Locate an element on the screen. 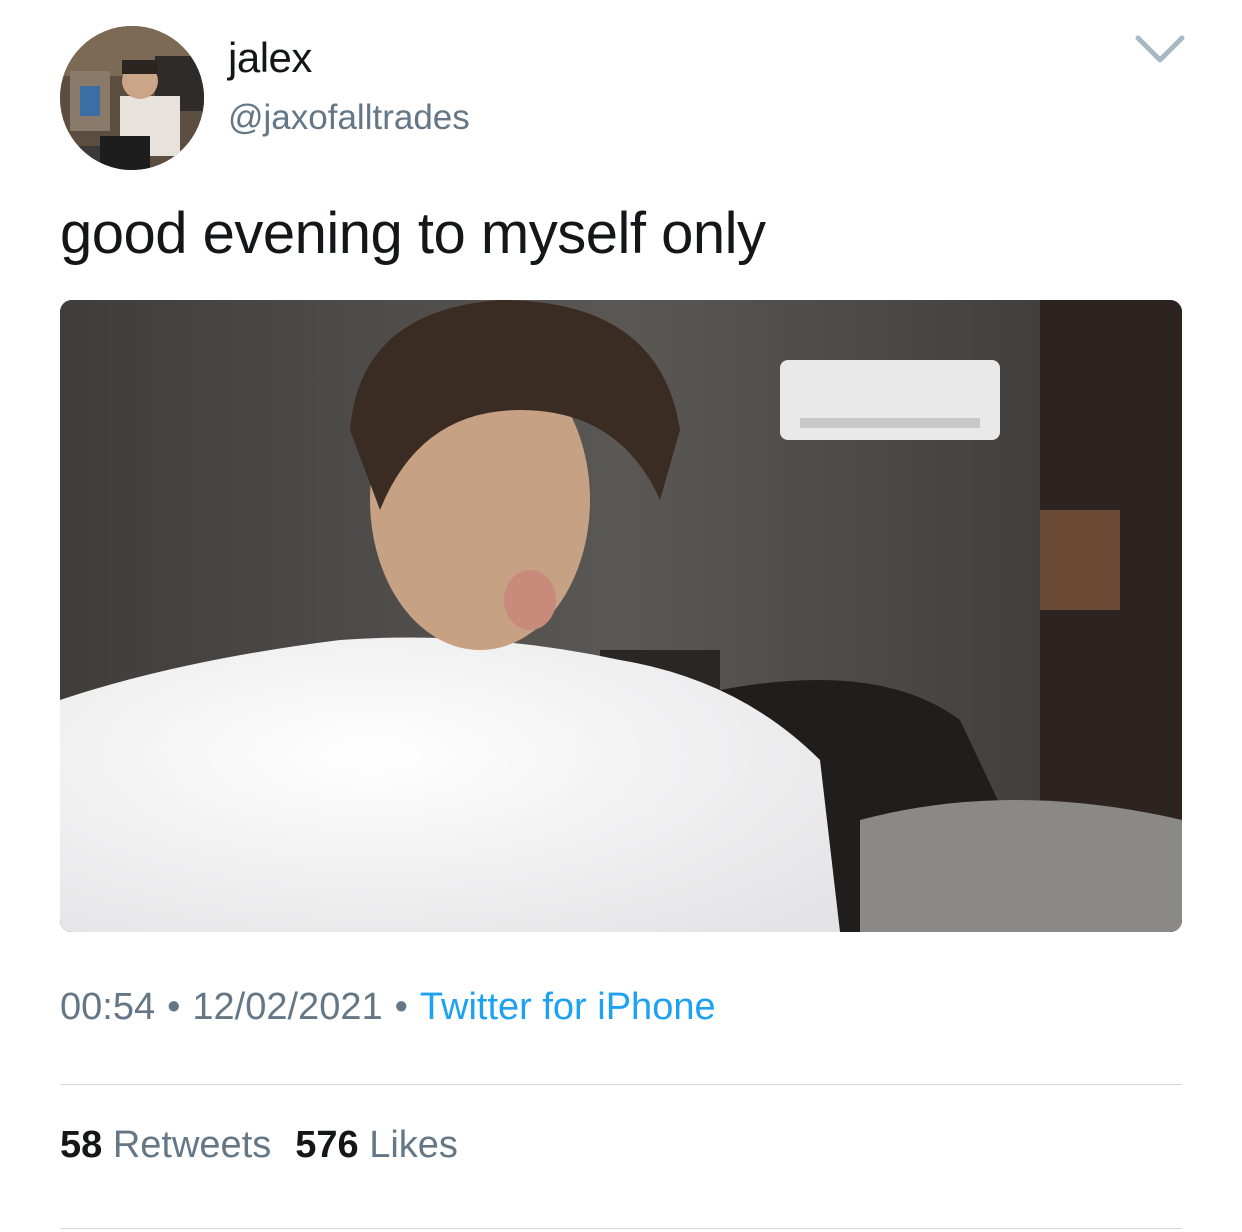 Image resolution: width=1242 pixels, height=1232 pixels. likes-count: 576 is located at coordinates (327, 1145).